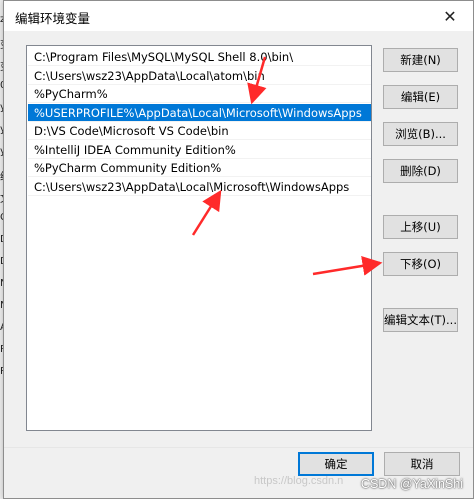  What do you see at coordinates (336, 464) in the screenshot?
I see `ok-button: 确定` at bounding box center [336, 464].